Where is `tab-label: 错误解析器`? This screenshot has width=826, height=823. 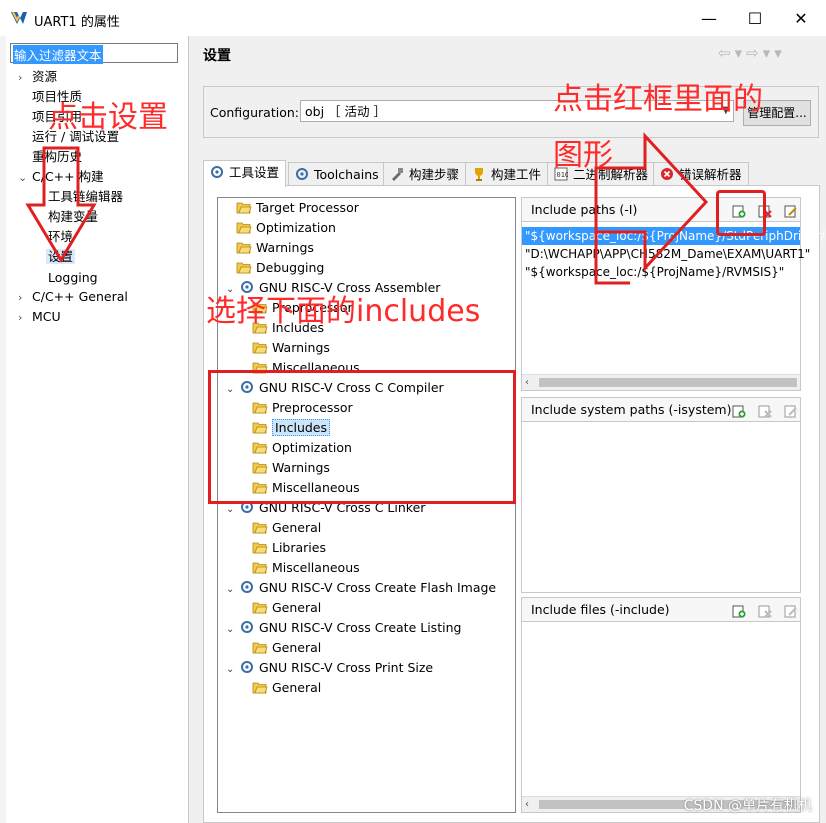 tab-label: 错误解析器 is located at coordinates (710, 174).